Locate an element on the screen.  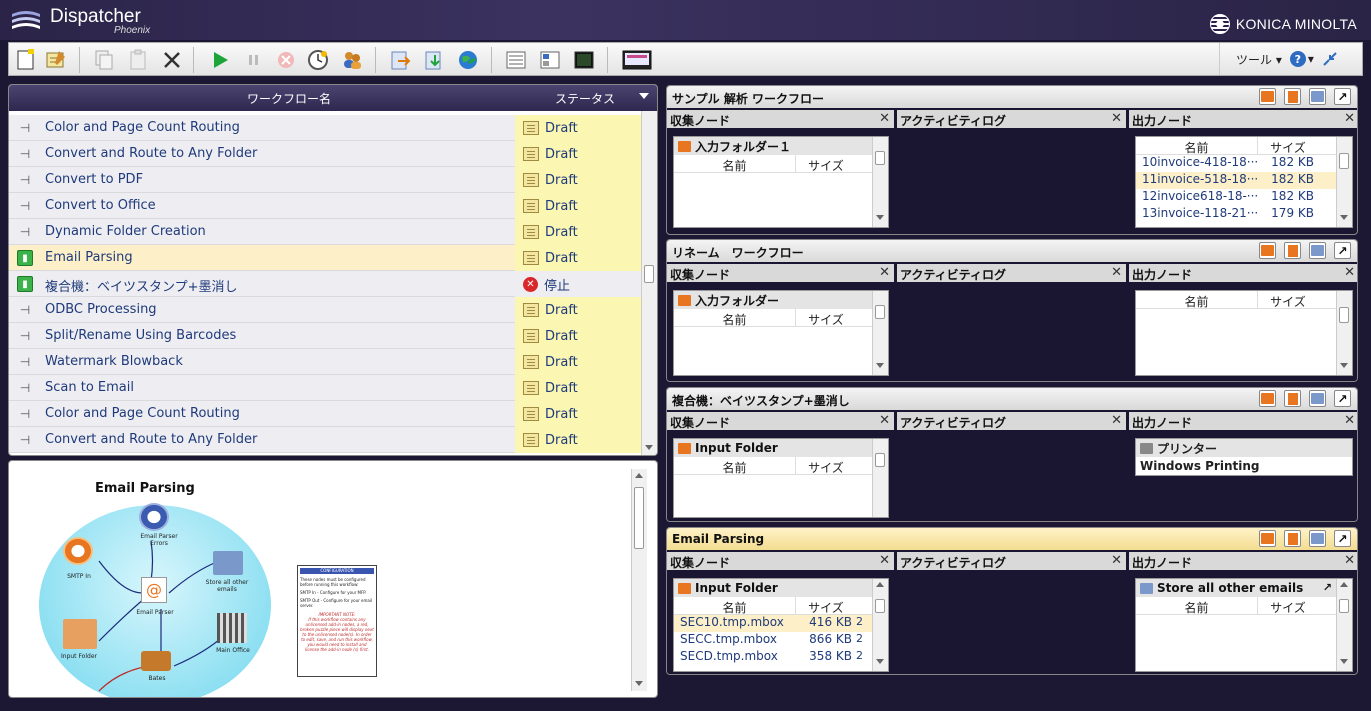
web-button is located at coordinates (468, 60).